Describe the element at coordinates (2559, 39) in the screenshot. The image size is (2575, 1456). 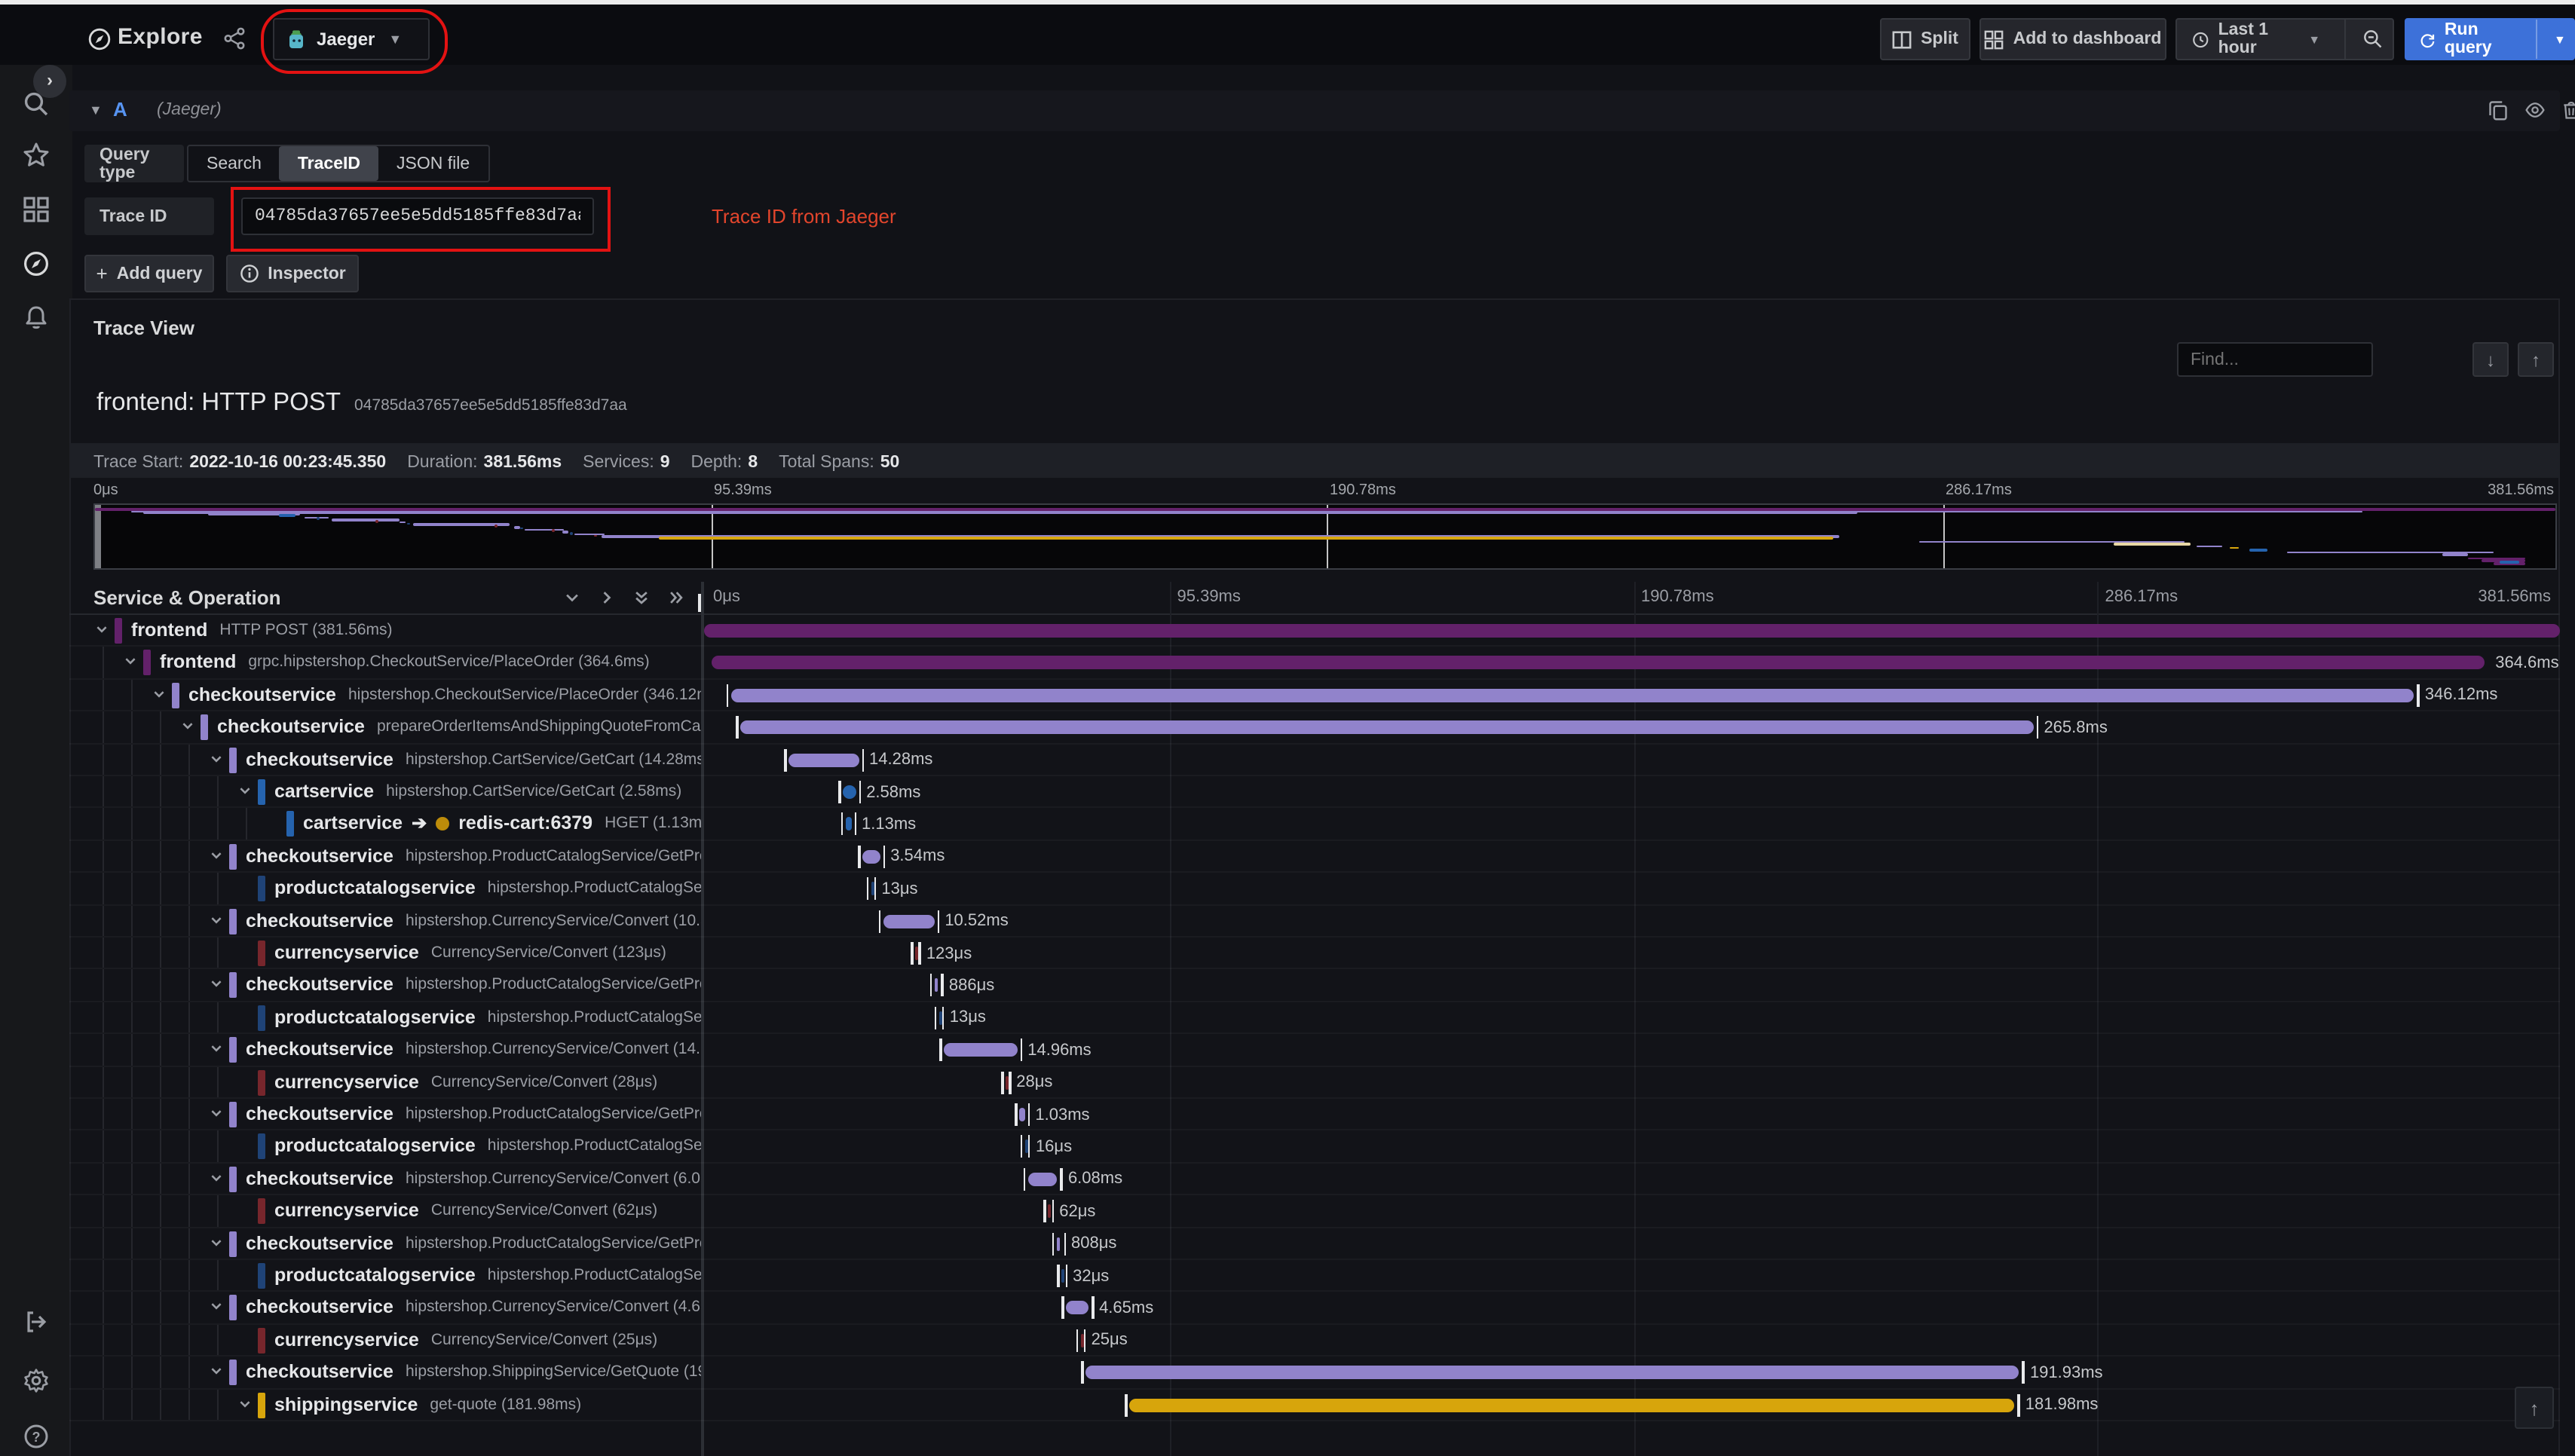
I see `run-query-dropdown: ▼` at that location.